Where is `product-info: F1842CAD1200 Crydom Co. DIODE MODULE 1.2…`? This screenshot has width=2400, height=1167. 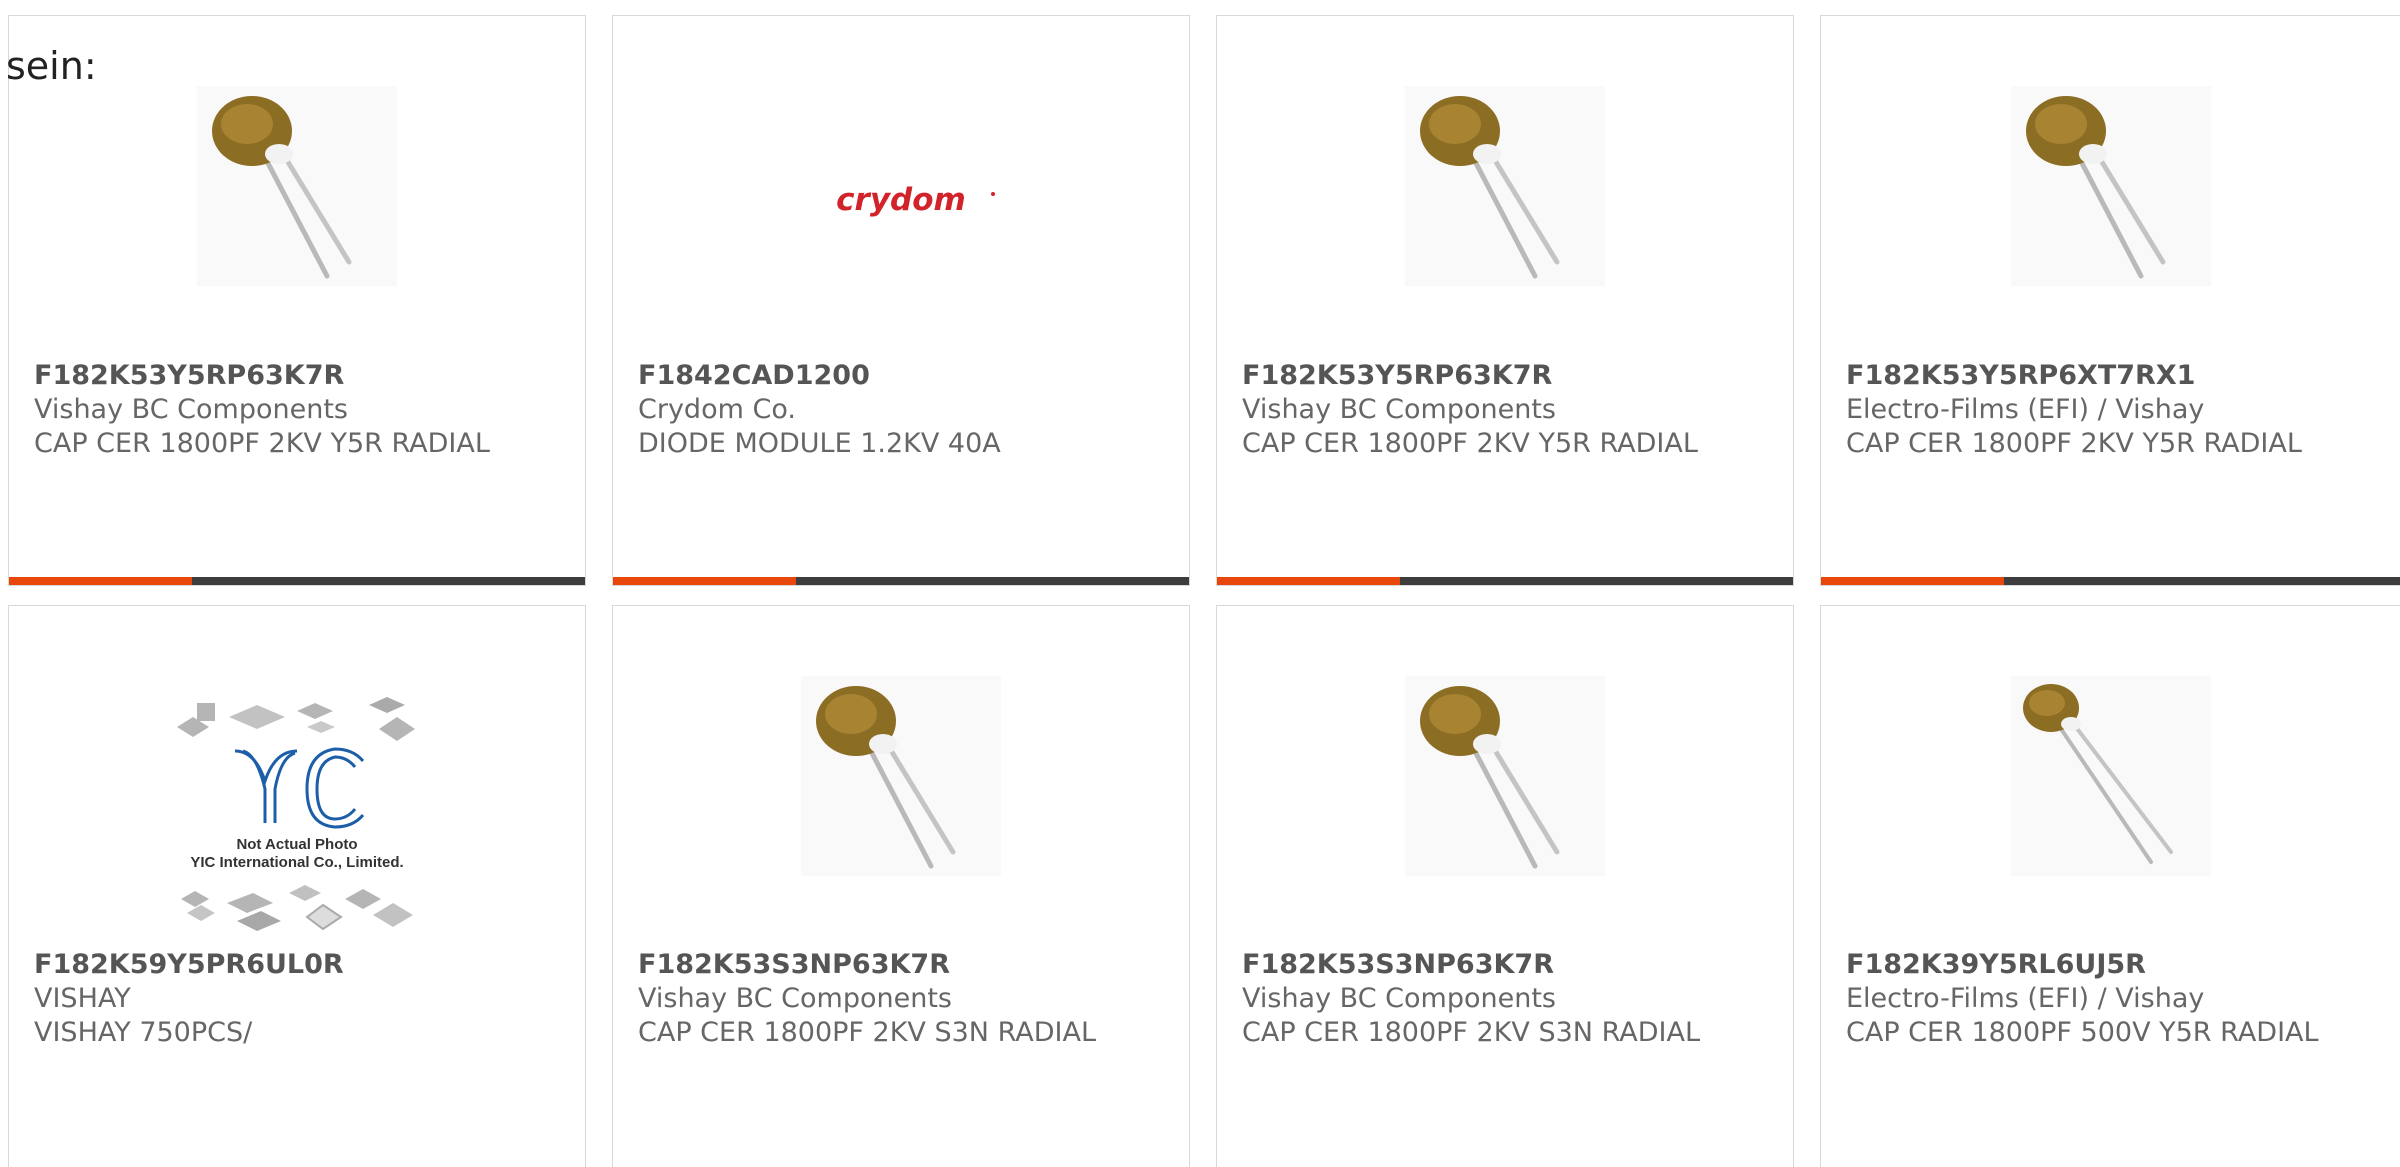
product-info: F1842CAD1200 Crydom Co. DIODE MODULE 1.2… is located at coordinates (903, 410).